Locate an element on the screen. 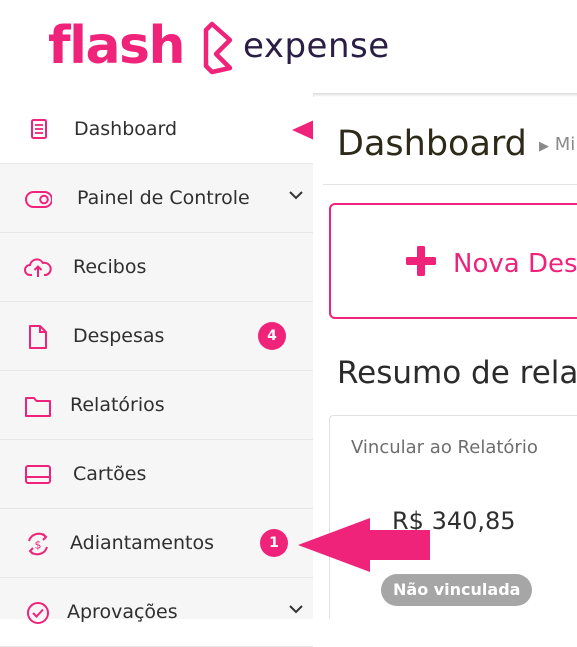 The image size is (577, 647). folder-icon is located at coordinates (38, 407).